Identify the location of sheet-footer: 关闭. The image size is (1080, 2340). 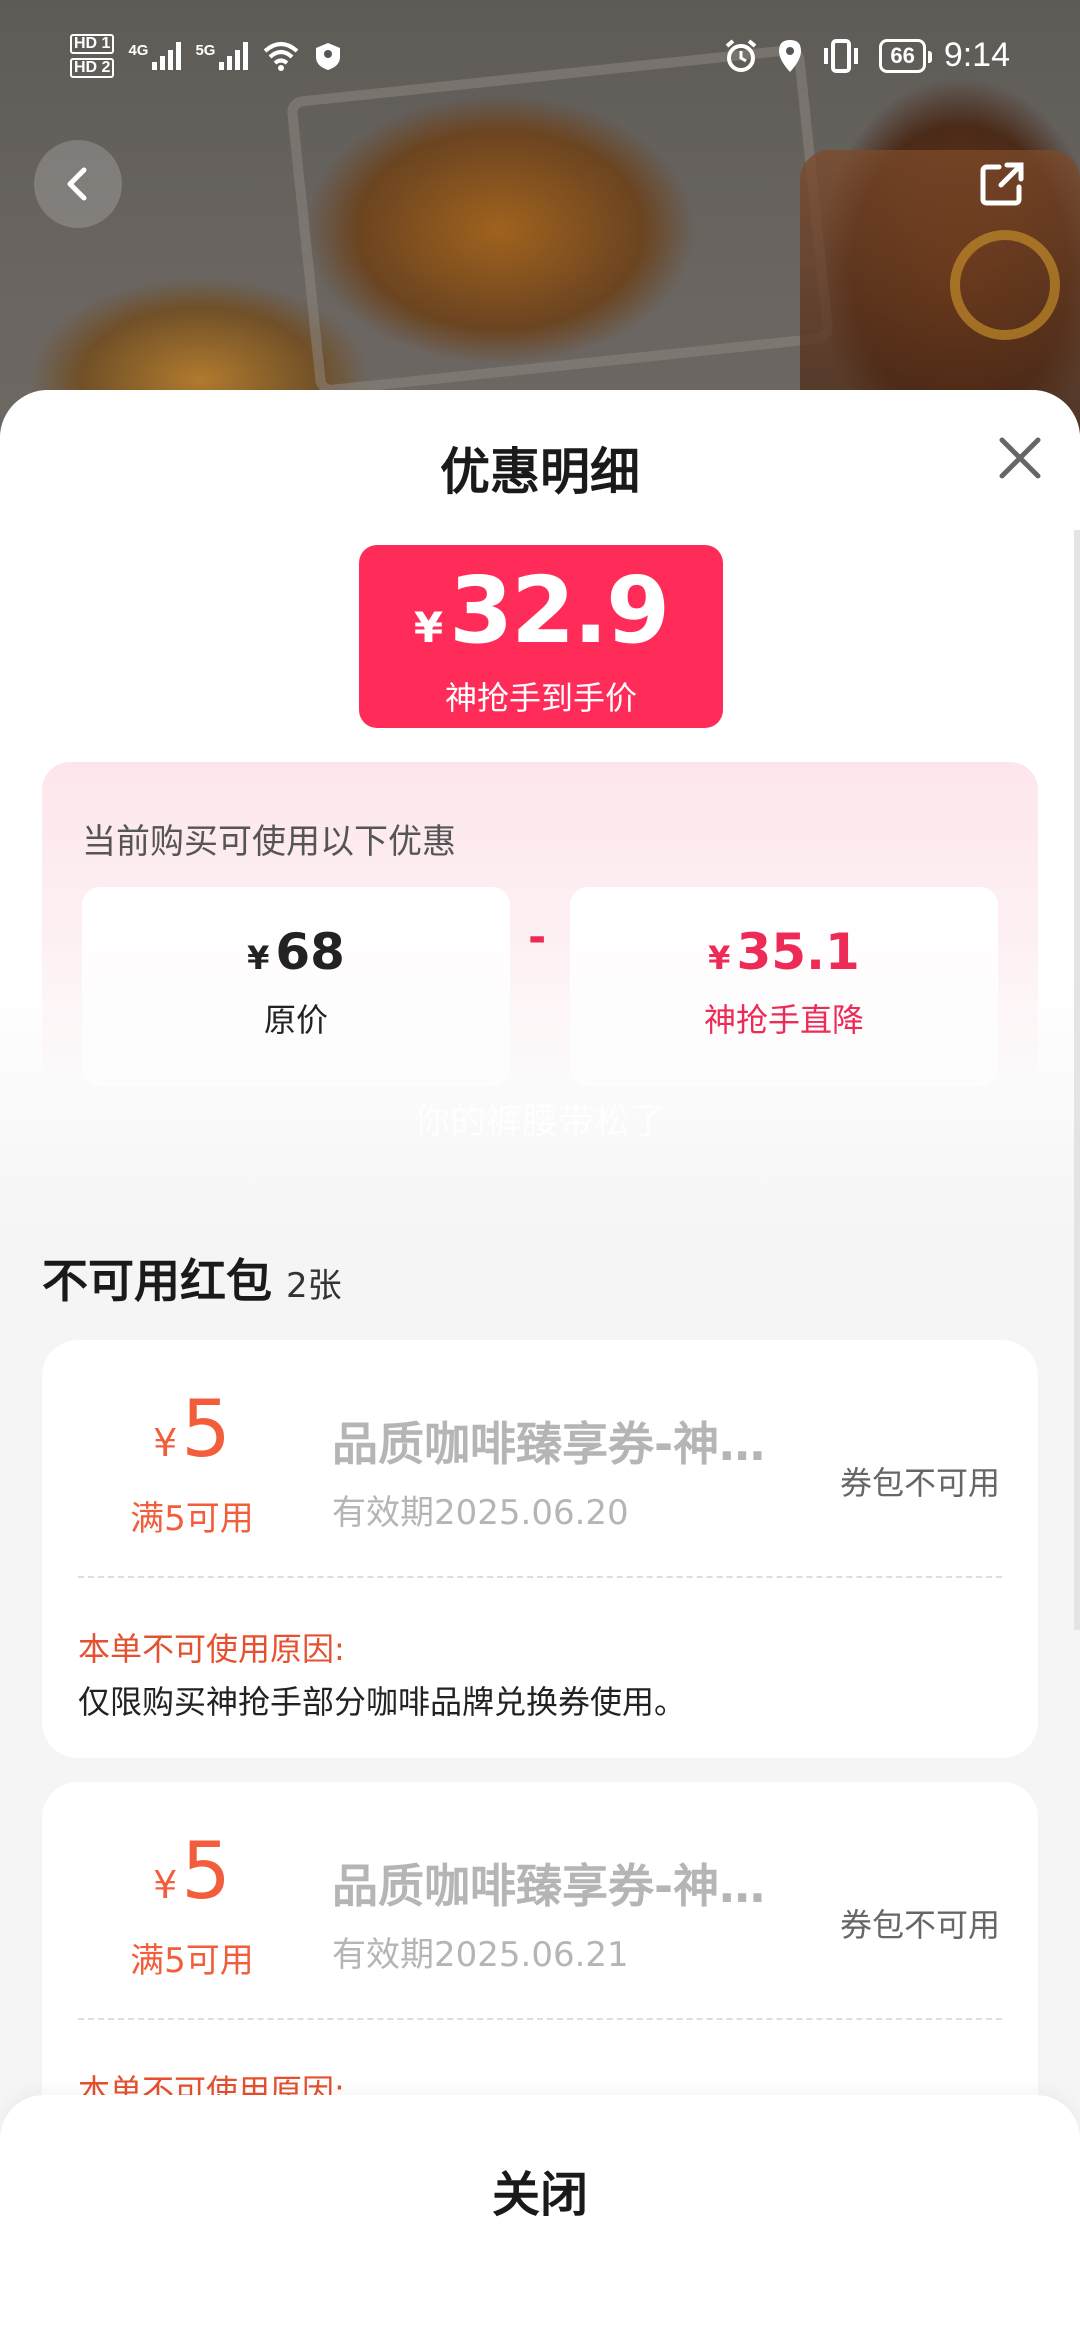
(540, 2217).